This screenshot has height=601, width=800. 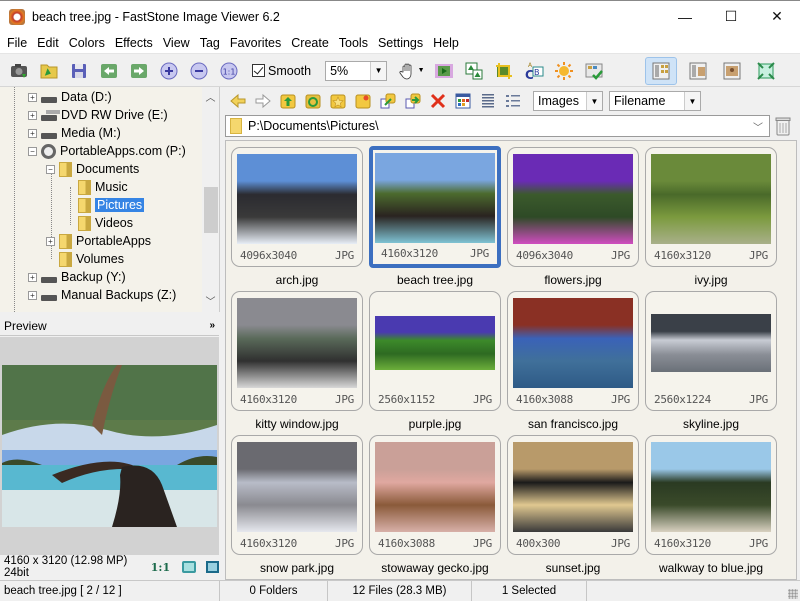 I want to click on thumbnail-card: 400x300 JPG, so click(x=573, y=495).